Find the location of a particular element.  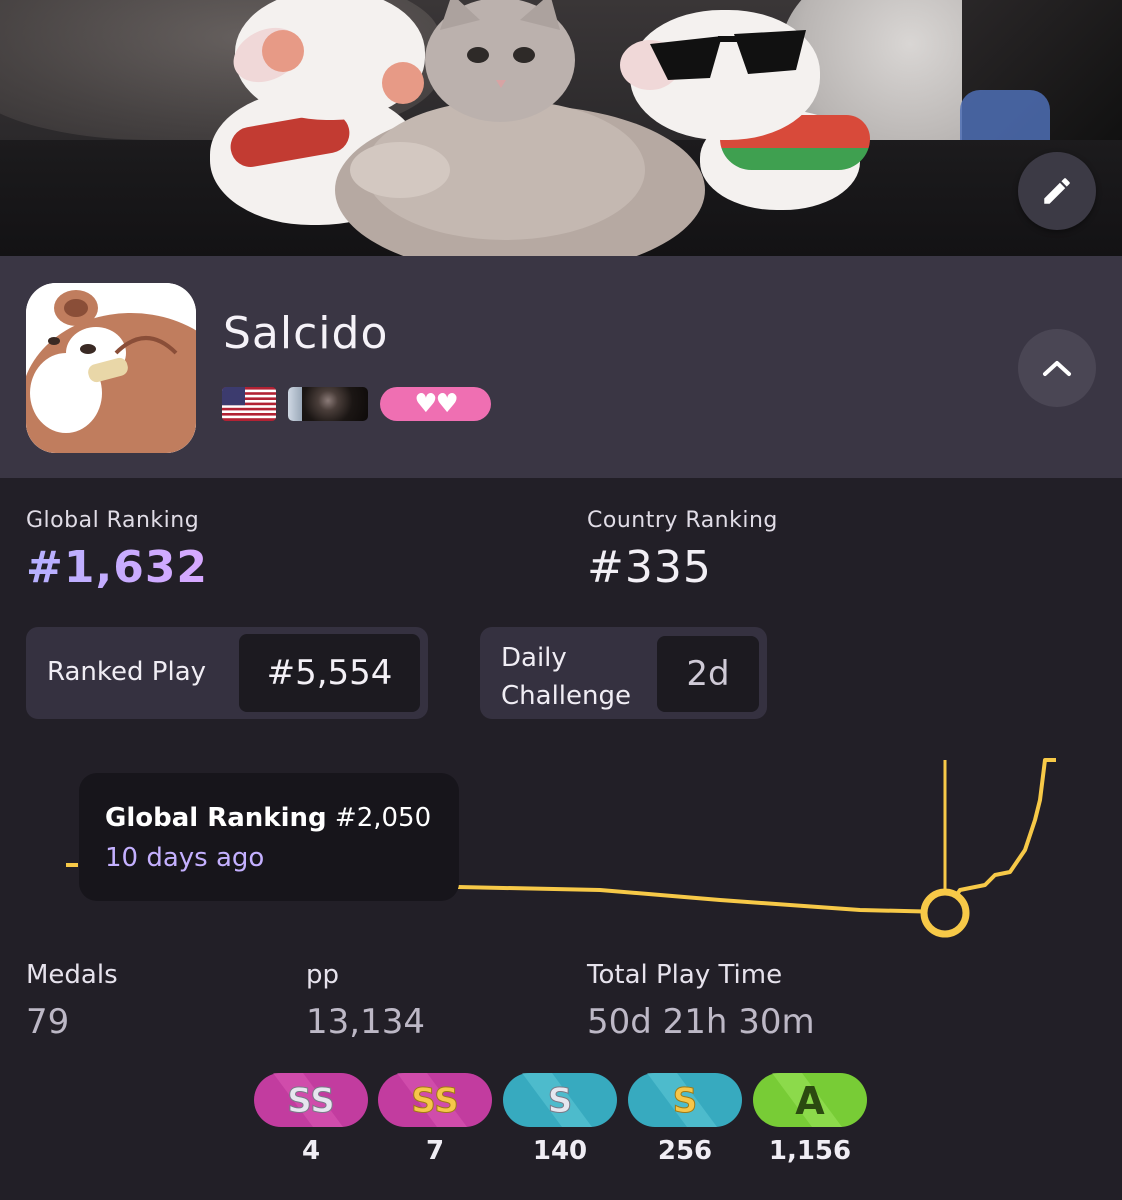

graph-line is located at coordinates (756, 836).